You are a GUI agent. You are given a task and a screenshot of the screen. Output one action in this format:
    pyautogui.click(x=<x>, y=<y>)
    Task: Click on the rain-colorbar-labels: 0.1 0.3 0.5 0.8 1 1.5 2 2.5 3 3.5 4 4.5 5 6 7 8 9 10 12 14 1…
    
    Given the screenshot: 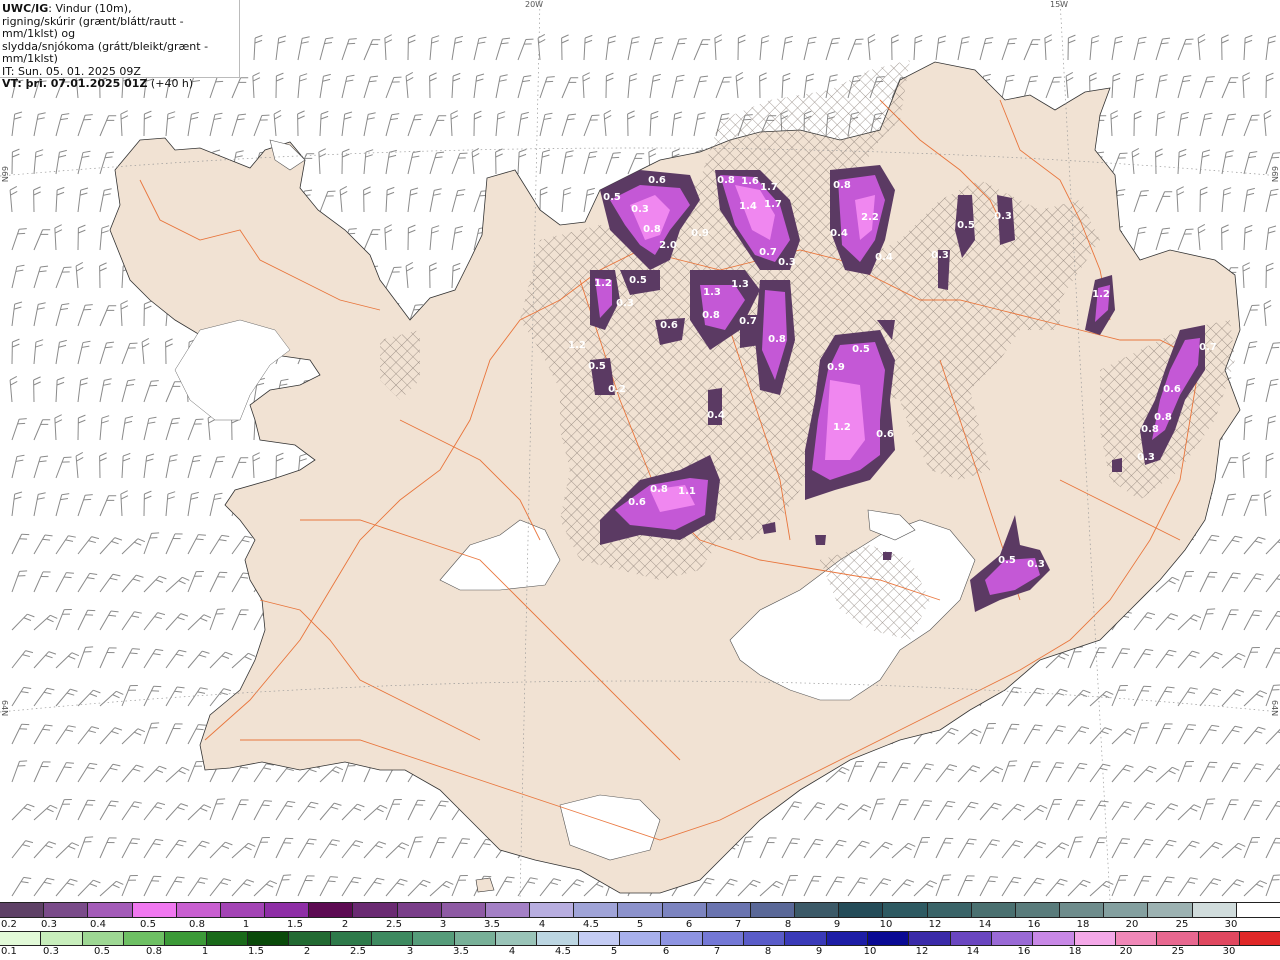 What is the action you would take?
    pyautogui.click(x=640, y=952)
    